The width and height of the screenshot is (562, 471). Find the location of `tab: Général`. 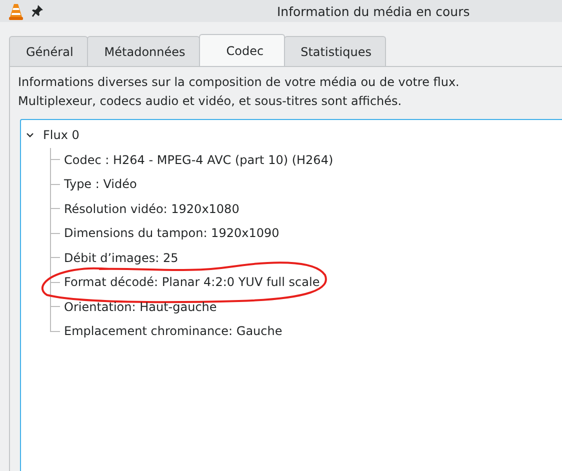

tab: Général is located at coordinates (48, 51).